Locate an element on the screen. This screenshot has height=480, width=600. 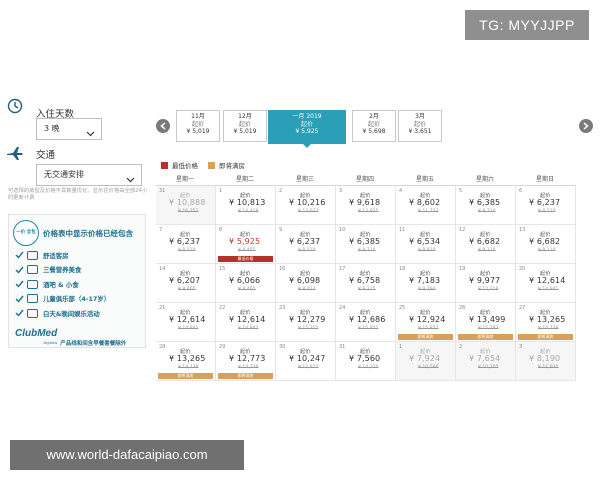
weekday-header: 星期一 星期二 星期三 星期四 星期五 星期六 星期日 is located at coordinates (366, 180).